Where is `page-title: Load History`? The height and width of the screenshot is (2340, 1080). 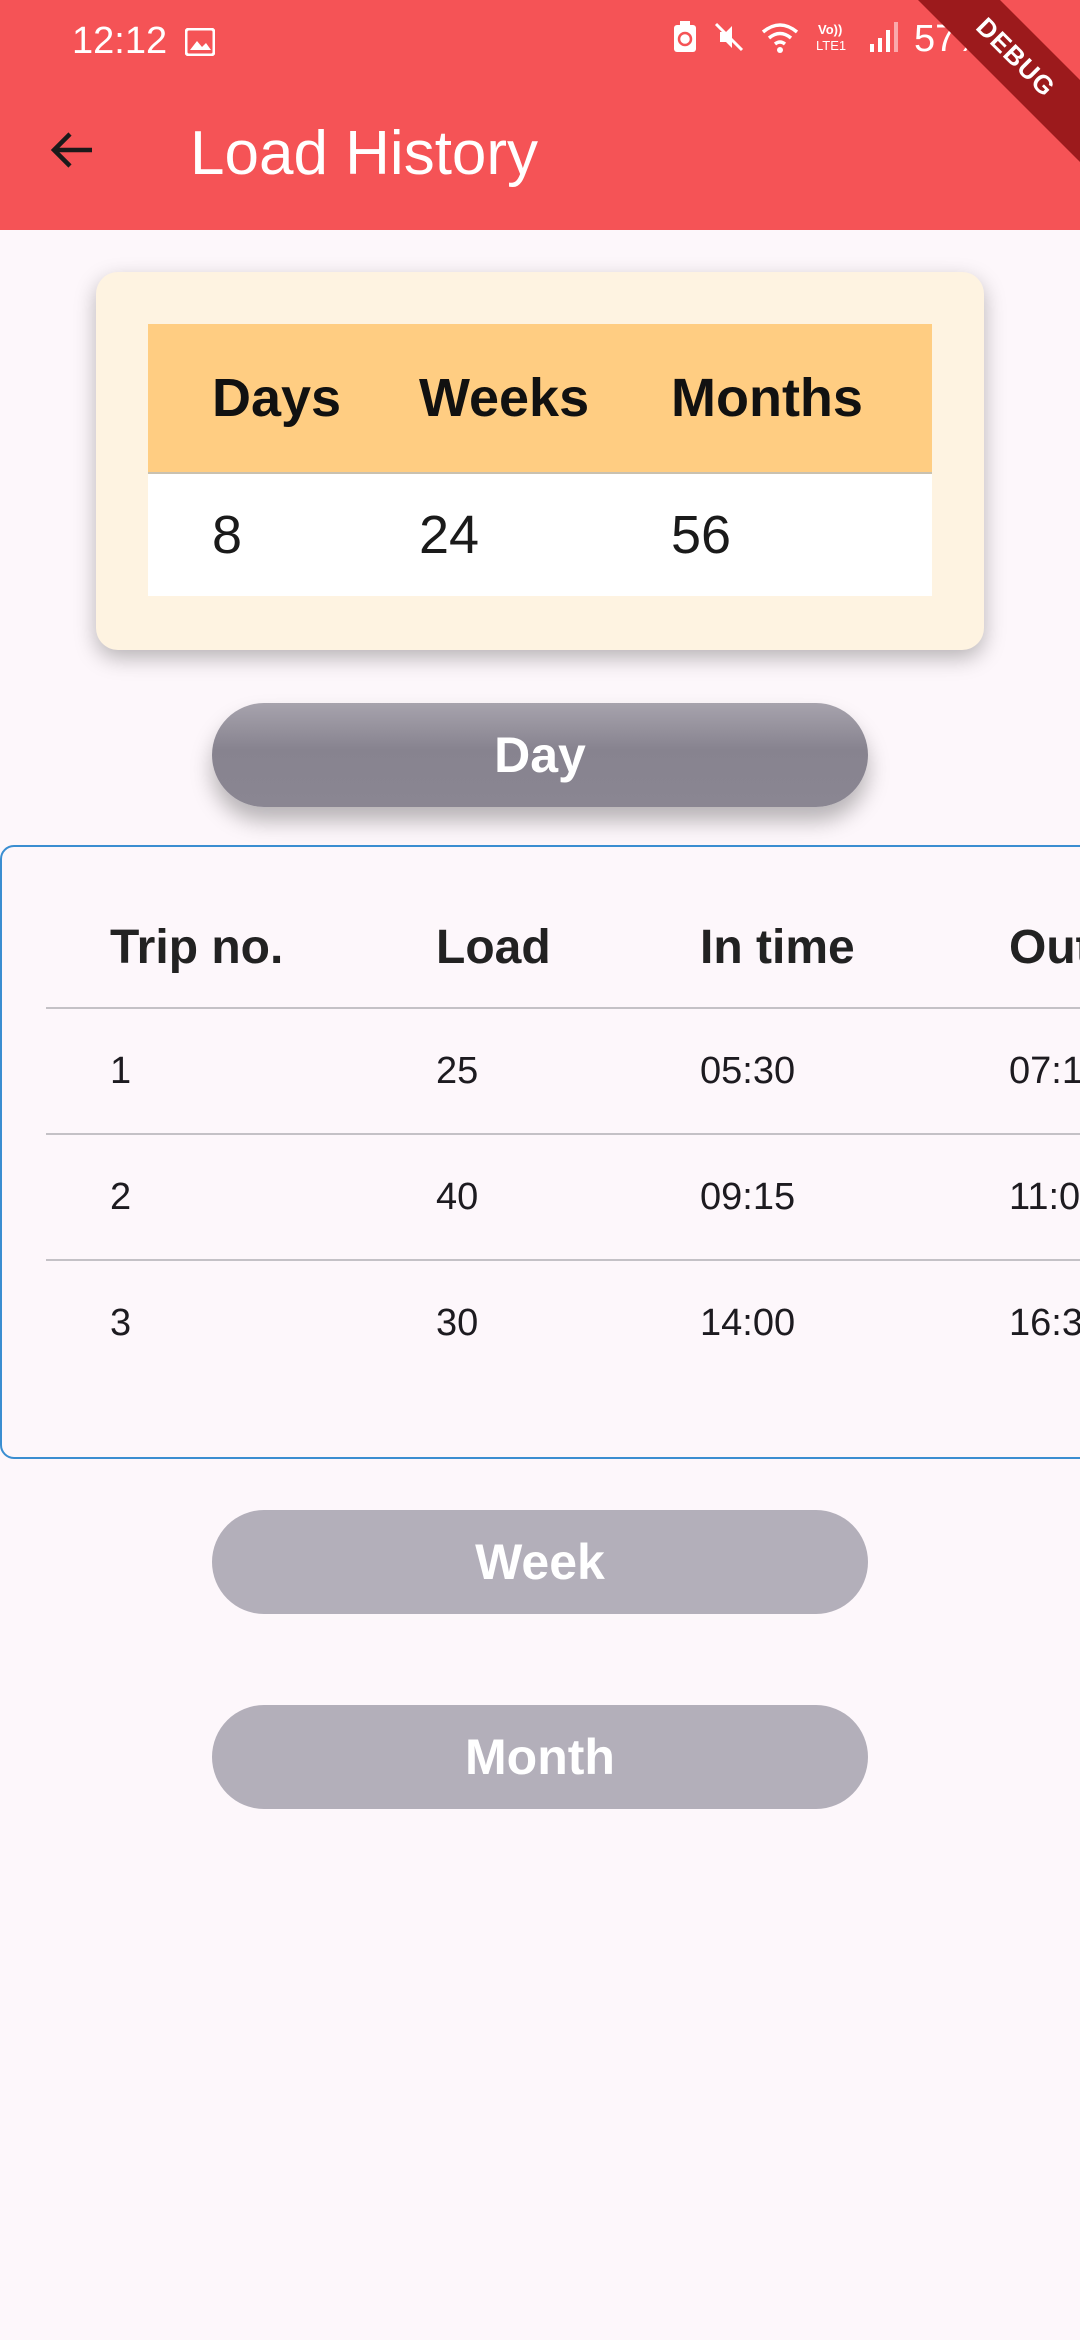 page-title: Load History is located at coordinates (364, 153).